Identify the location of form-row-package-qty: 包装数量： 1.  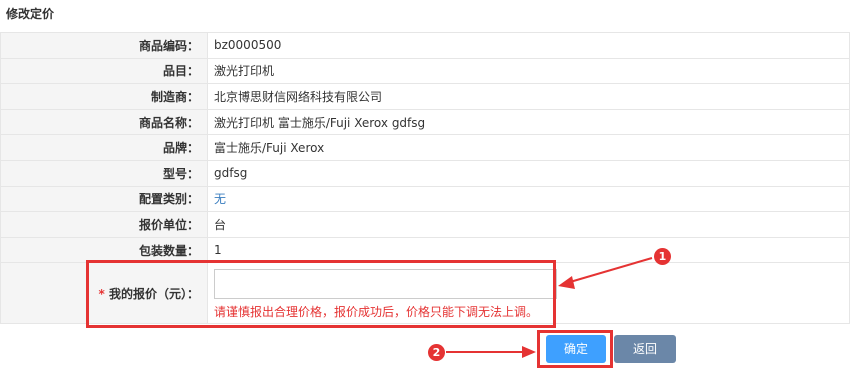
(425, 250).